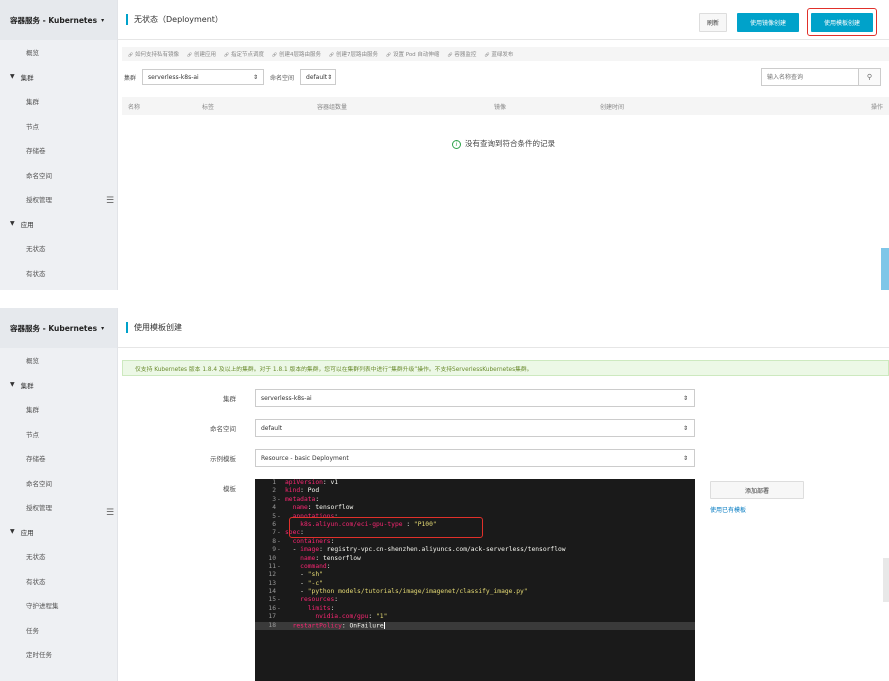 Image resolution: width=889 pixels, height=681 pixels. What do you see at coordinates (36, 249) in the screenshot?
I see `sidebar-item-label: 无状态` at bounding box center [36, 249].